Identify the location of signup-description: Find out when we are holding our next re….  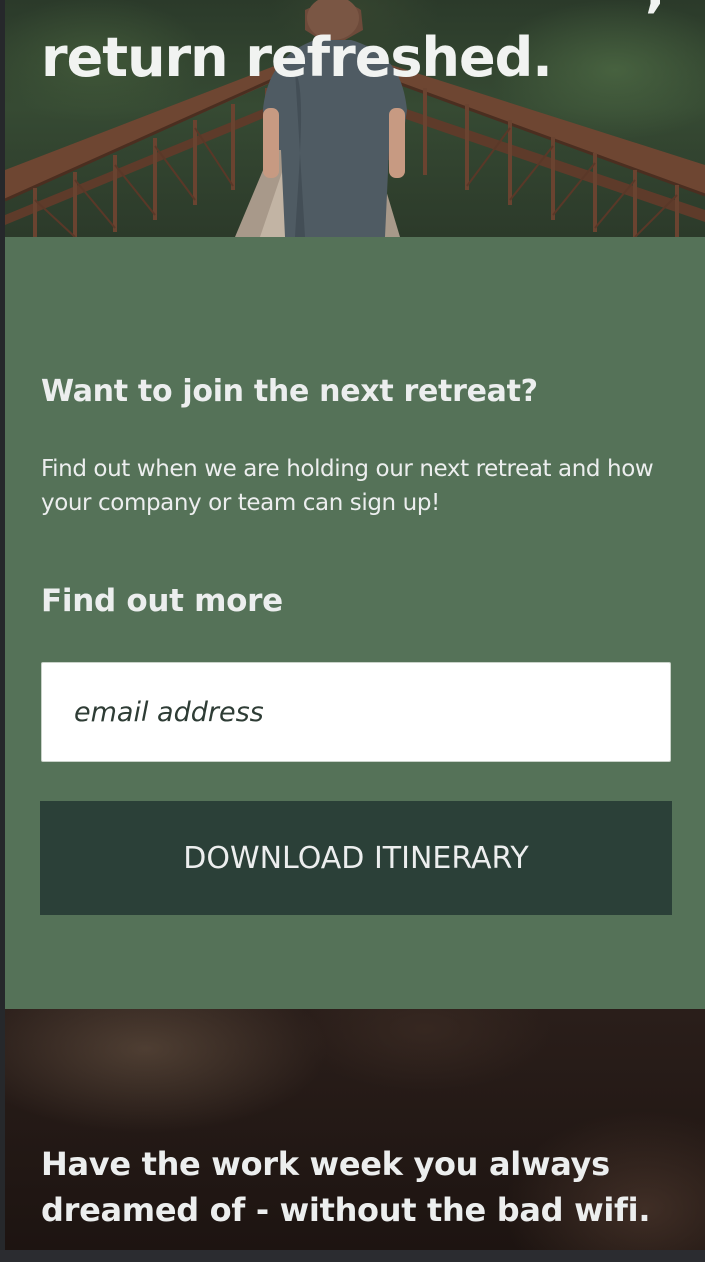
(347, 486).